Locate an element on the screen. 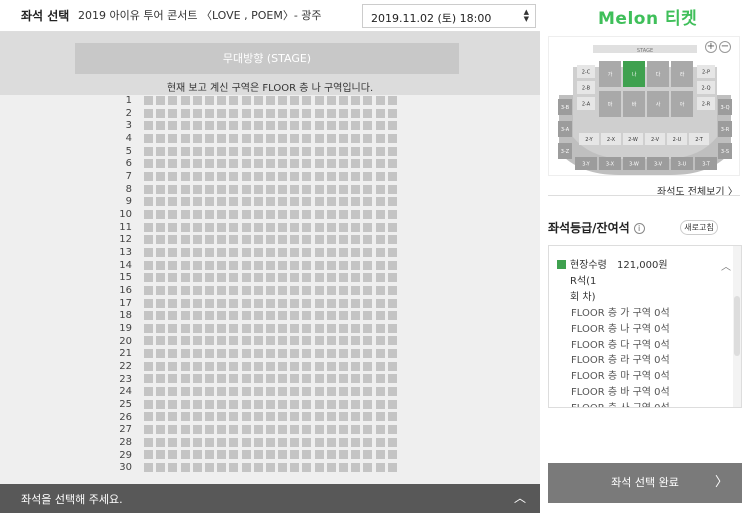  scrollbar is located at coordinates (737, 326).